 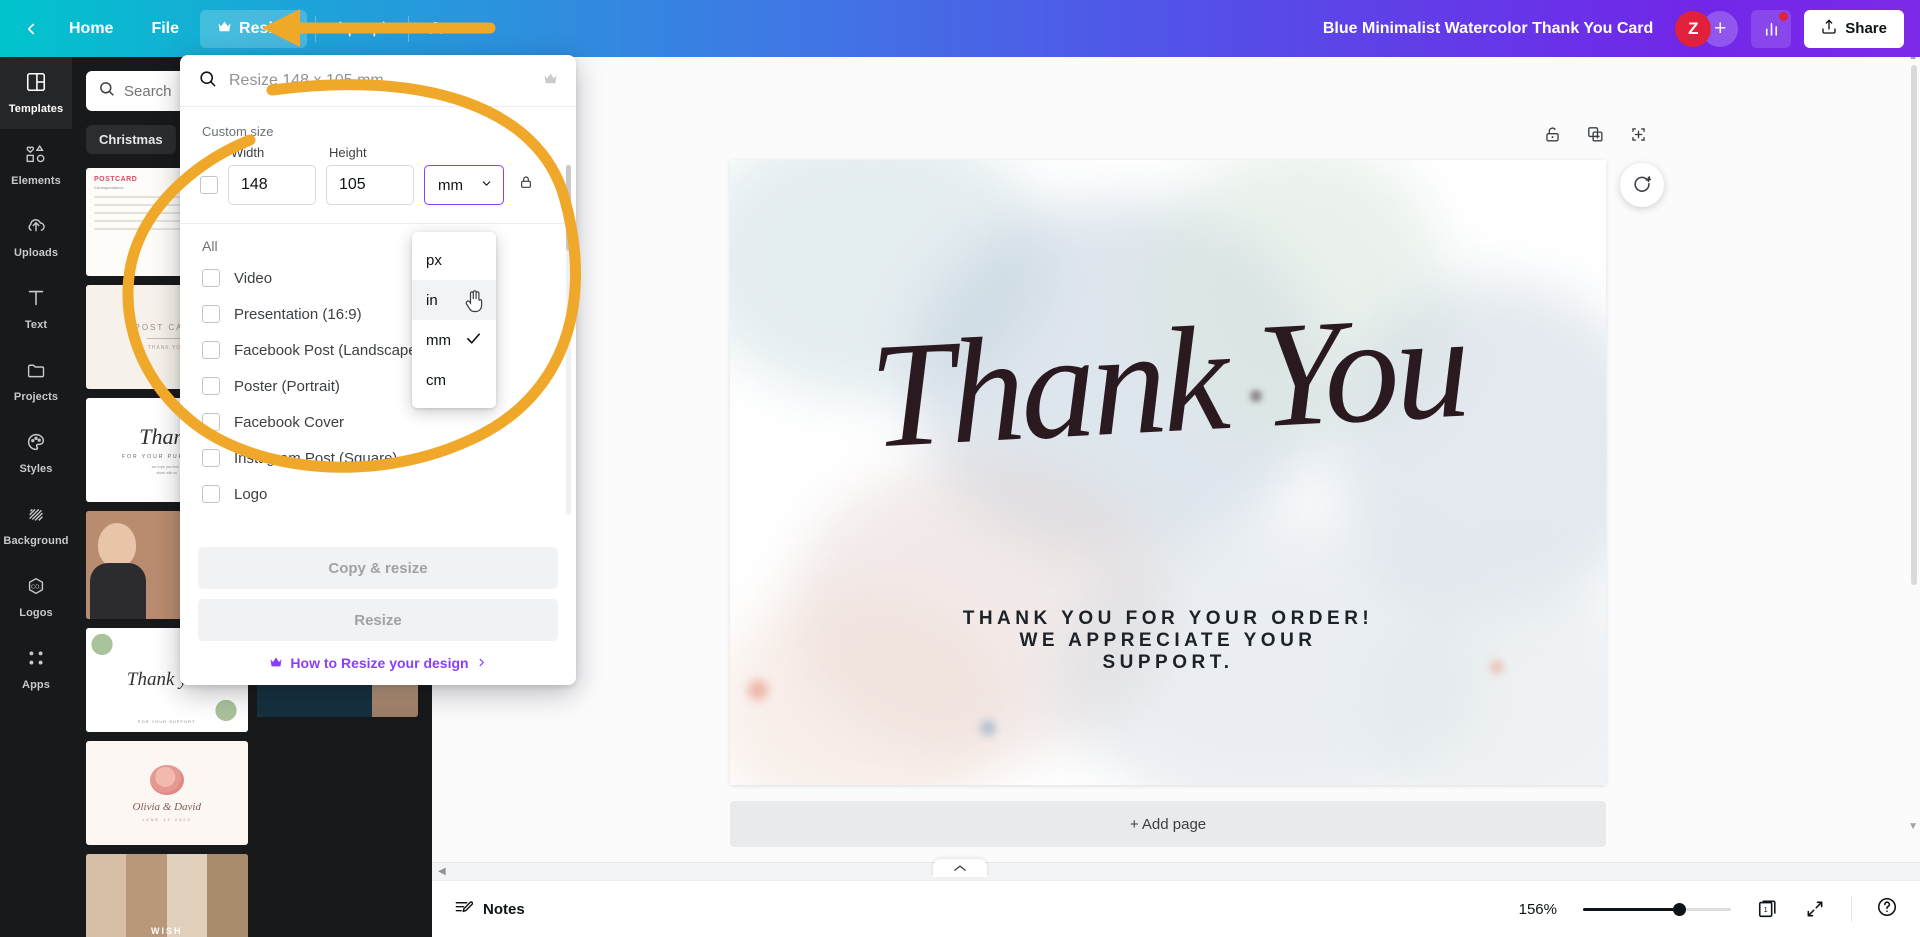 I want to click on size-option-logo: Logo, so click(x=378, y=494).